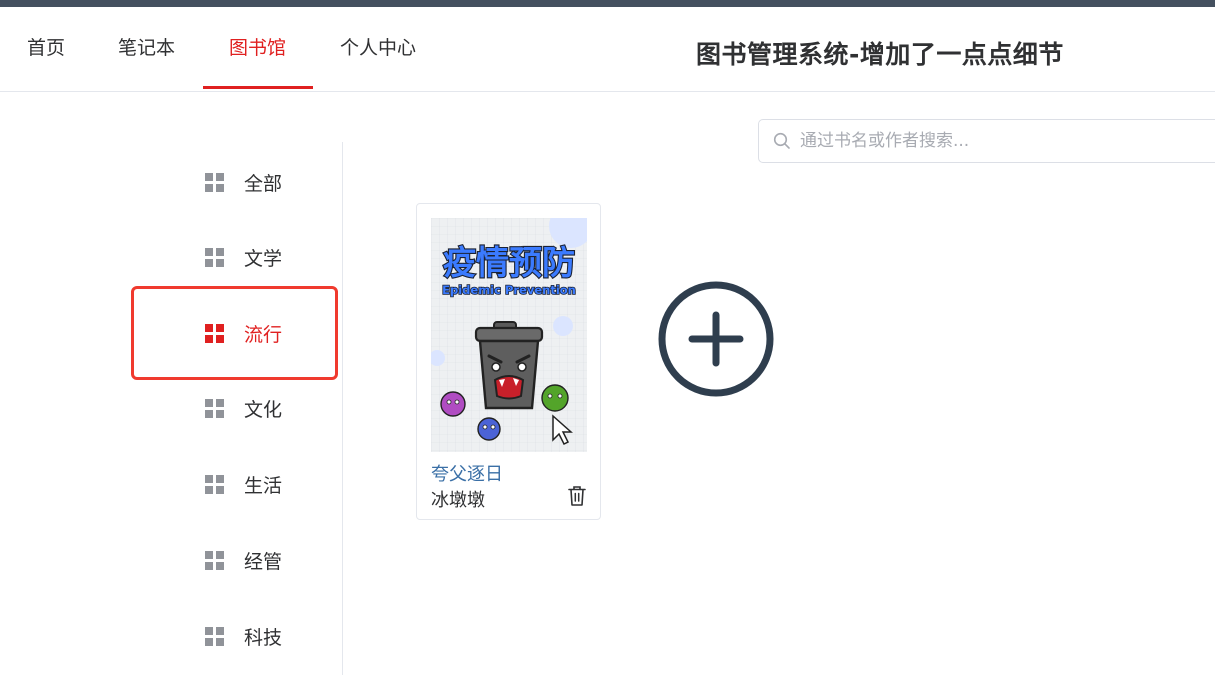  I want to click on nav-item-library: 图书馆, so click(257, 48).